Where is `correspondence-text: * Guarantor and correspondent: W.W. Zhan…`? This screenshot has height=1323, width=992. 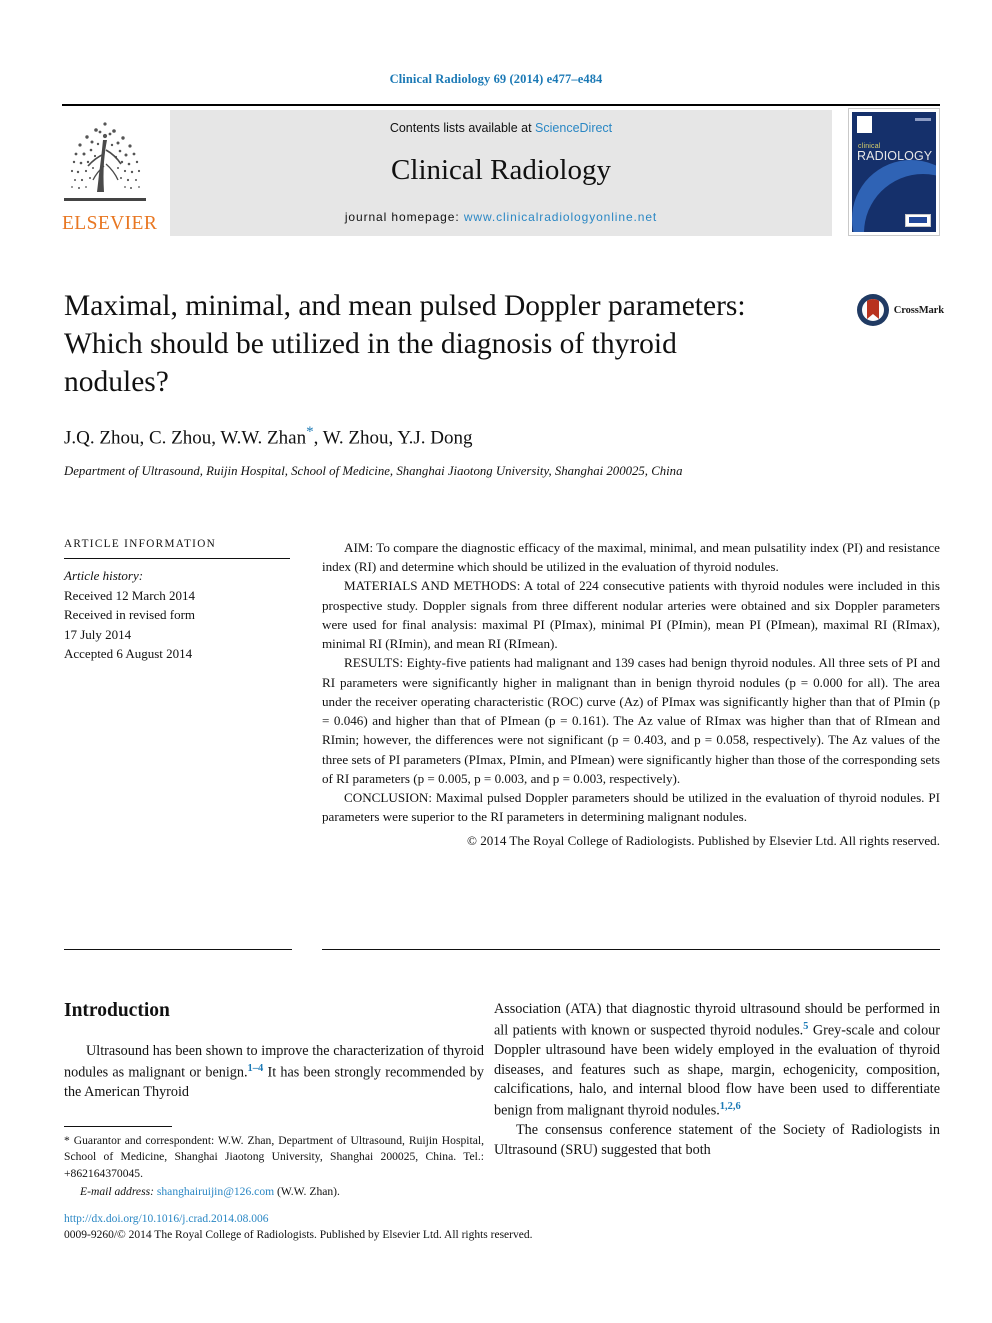 correspondence-text: * Guarantor and correspondent: W.W. Zhan… is located at coordinates (274, 1157).